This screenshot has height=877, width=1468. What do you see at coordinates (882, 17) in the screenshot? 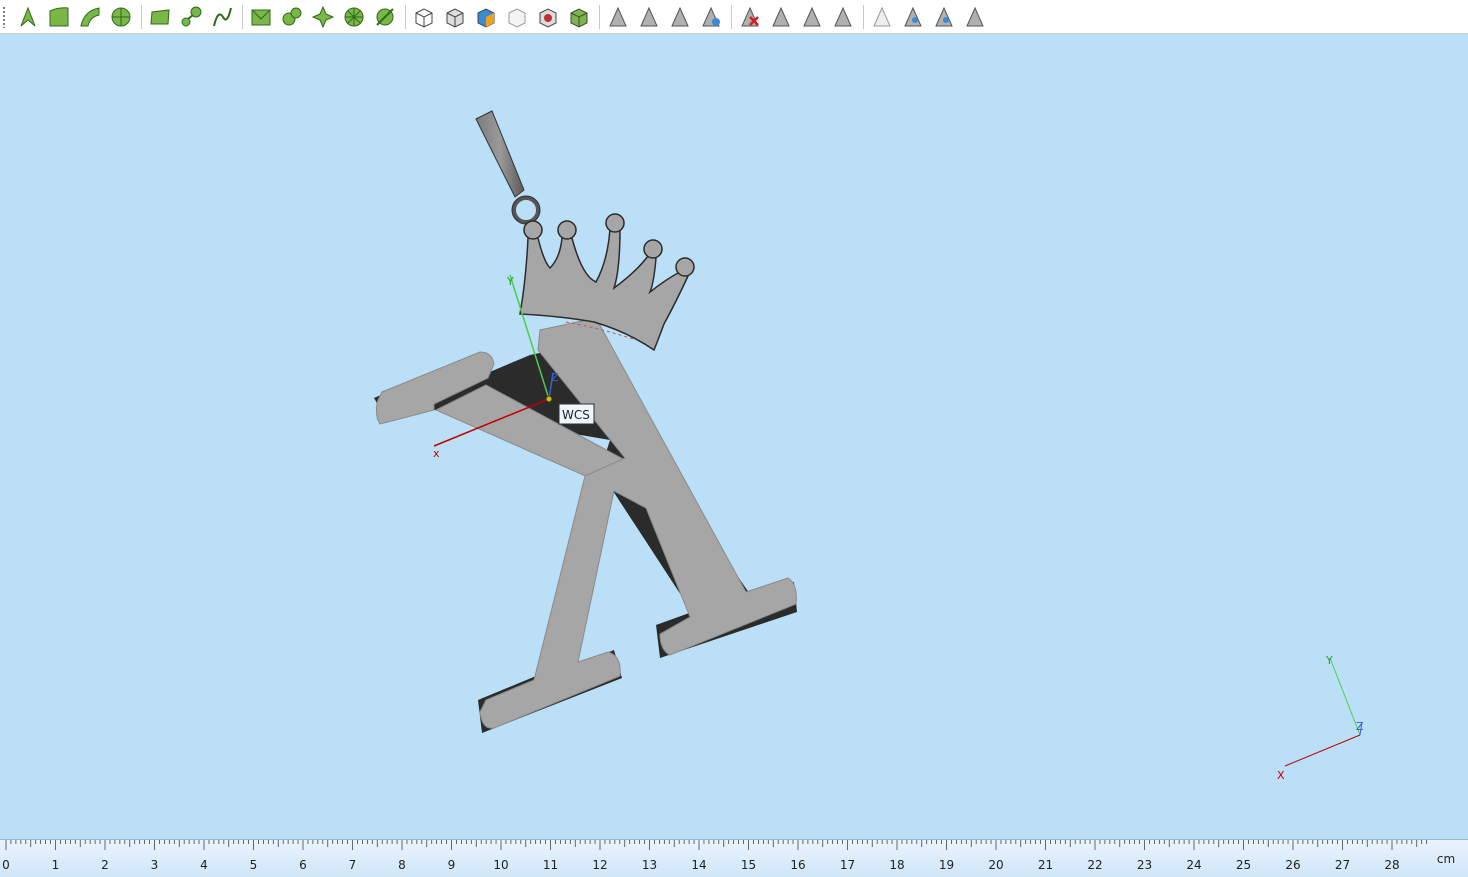
I see `hide-facet-button` at bounding box center [882, 17].